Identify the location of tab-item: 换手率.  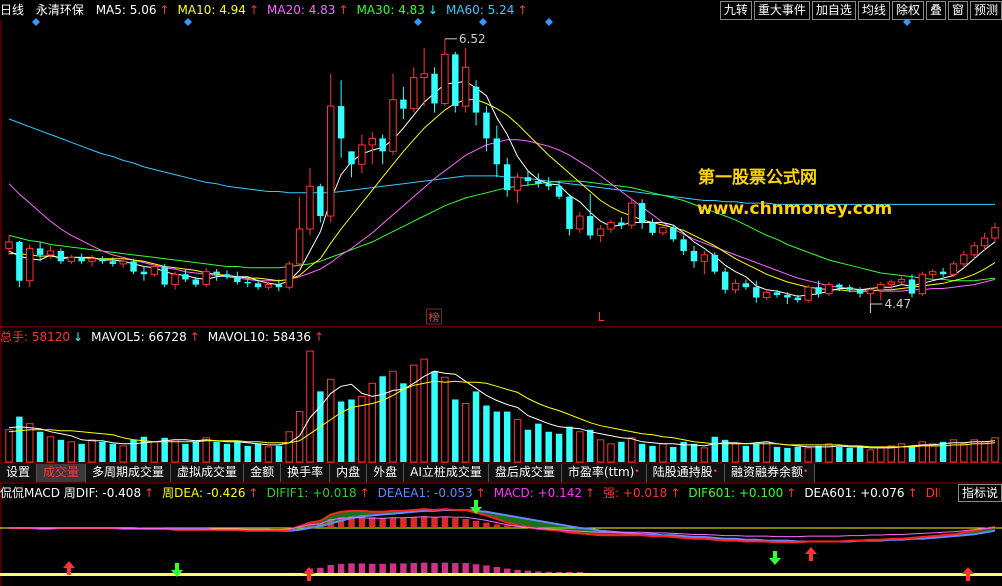
(306, 473).